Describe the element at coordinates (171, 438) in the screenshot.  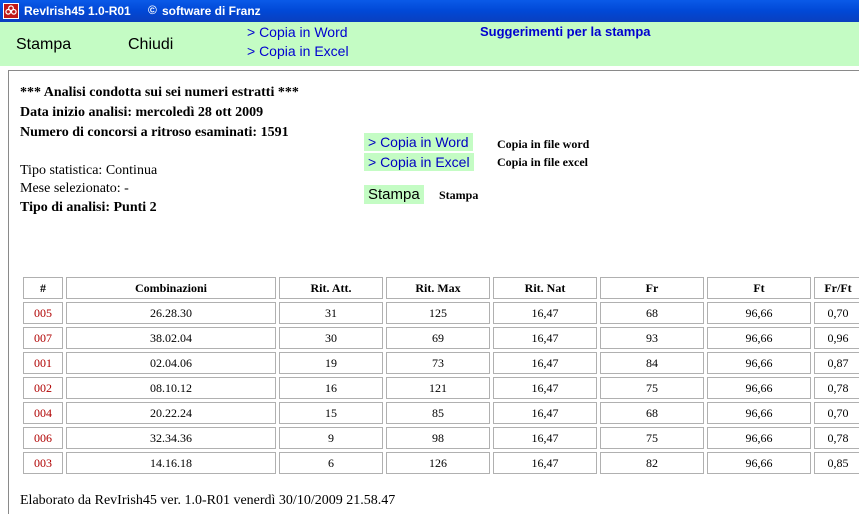
I see `table-cell: 32.34.36` at that location.